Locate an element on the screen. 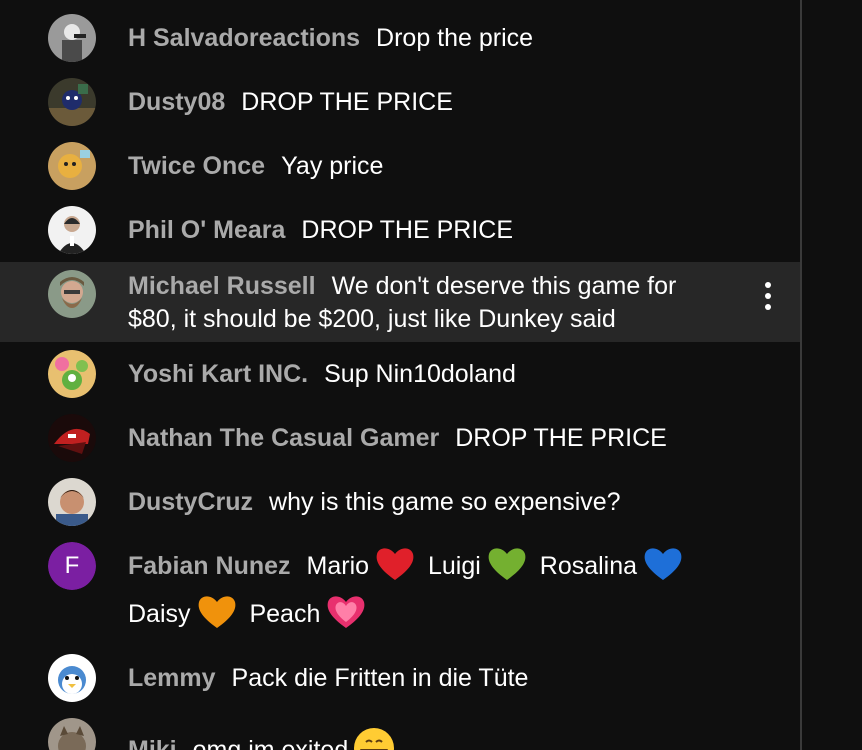  message-text: Rosalina is located at coordinates (588, 566).